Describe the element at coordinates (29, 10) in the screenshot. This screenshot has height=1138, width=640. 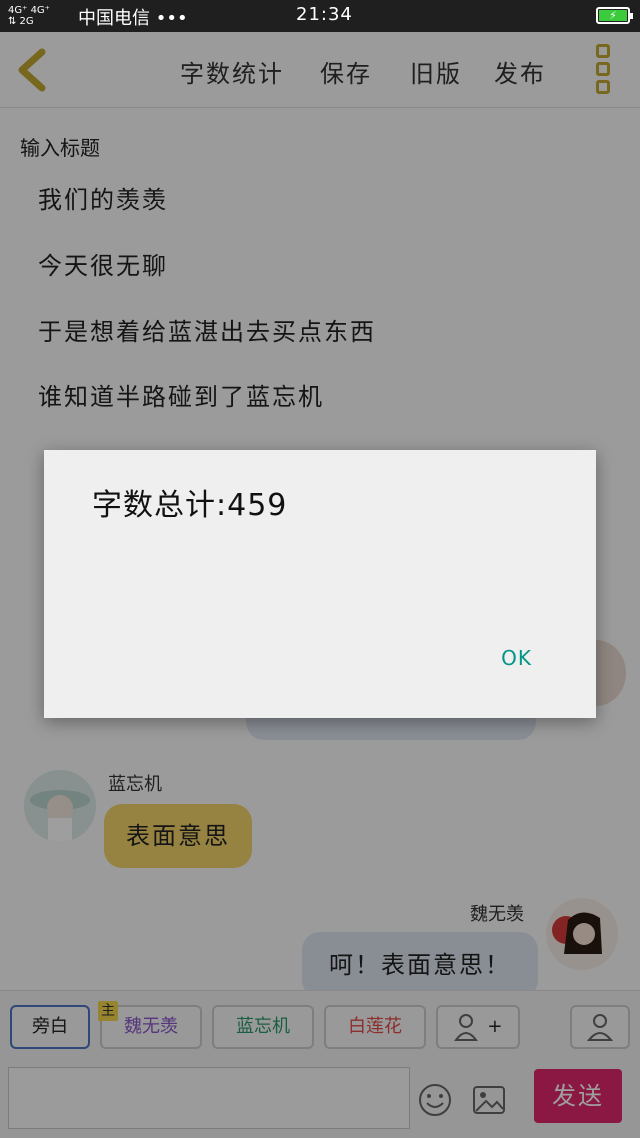
I see `signal-top-label: 4G⁺ 4G⁺` at that location.